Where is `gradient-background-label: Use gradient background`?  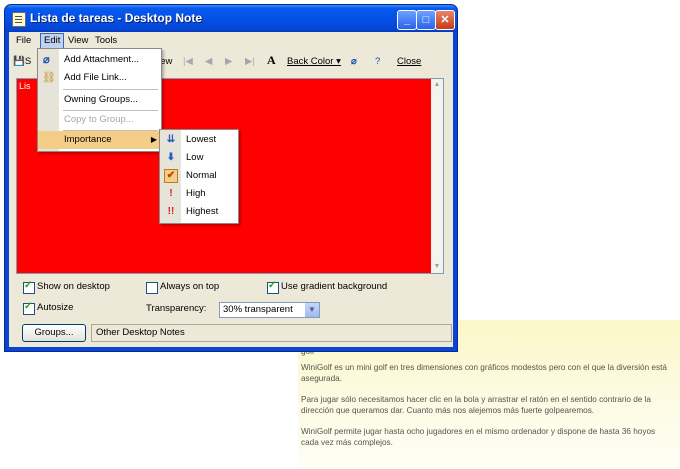 gradient-background-label: Use gradient background is located at coordinates (334, 286).